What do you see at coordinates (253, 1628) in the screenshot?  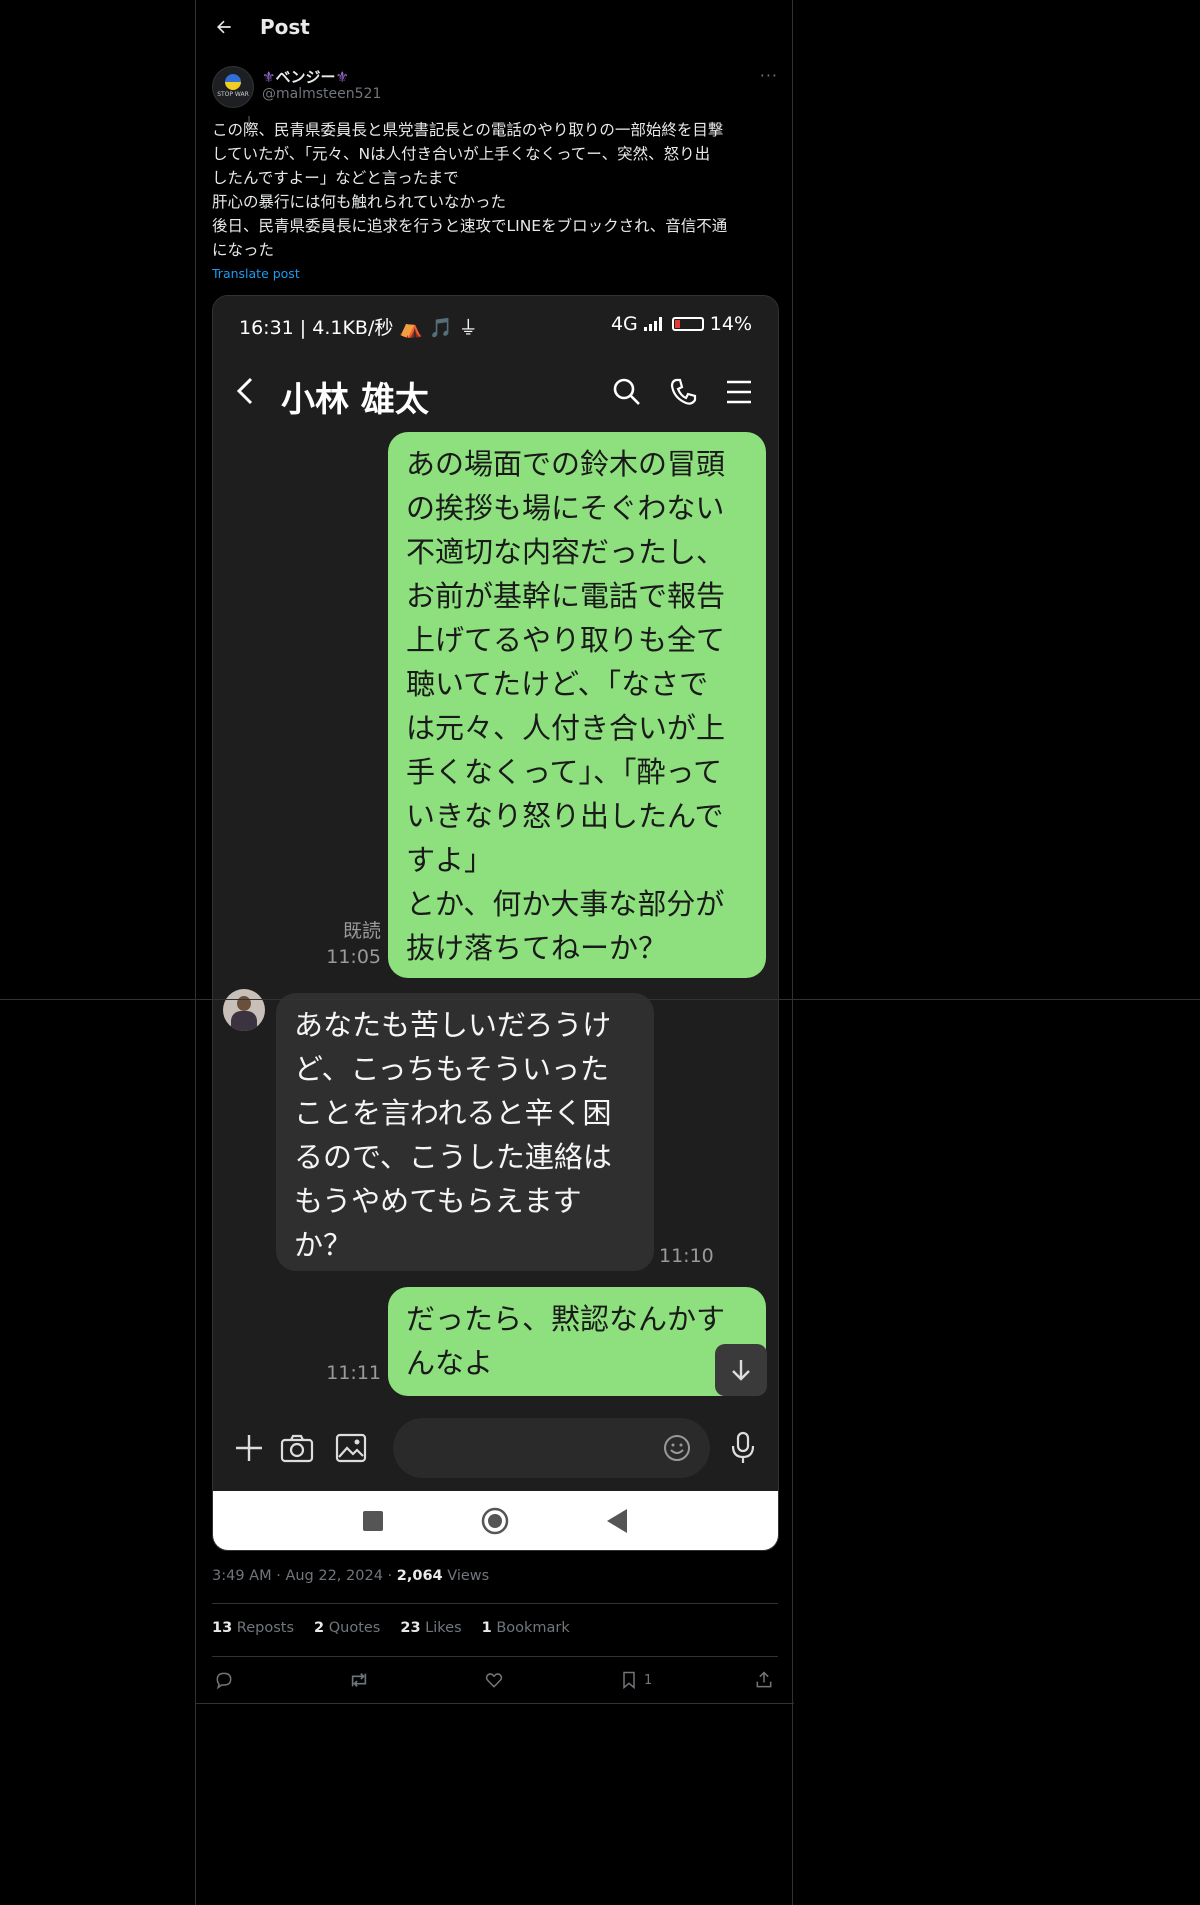 I see `reposts-stat: 13 Reposts` at bounding box center [253, 1628].